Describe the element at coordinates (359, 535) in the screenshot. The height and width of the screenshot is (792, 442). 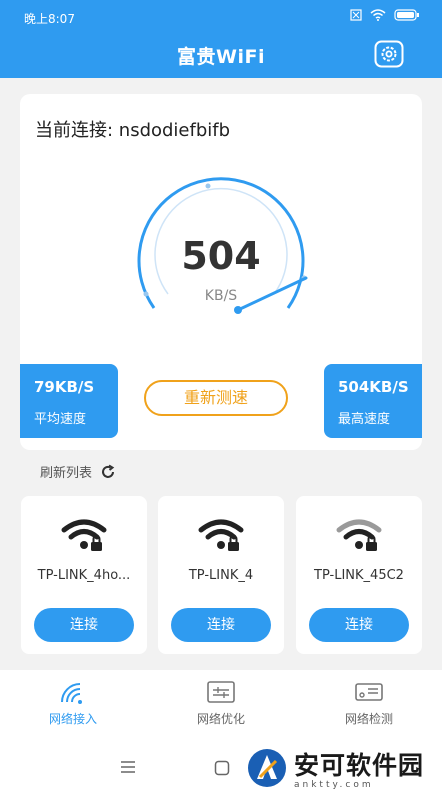
I see `wifi-locked-weak-icon` at that location.